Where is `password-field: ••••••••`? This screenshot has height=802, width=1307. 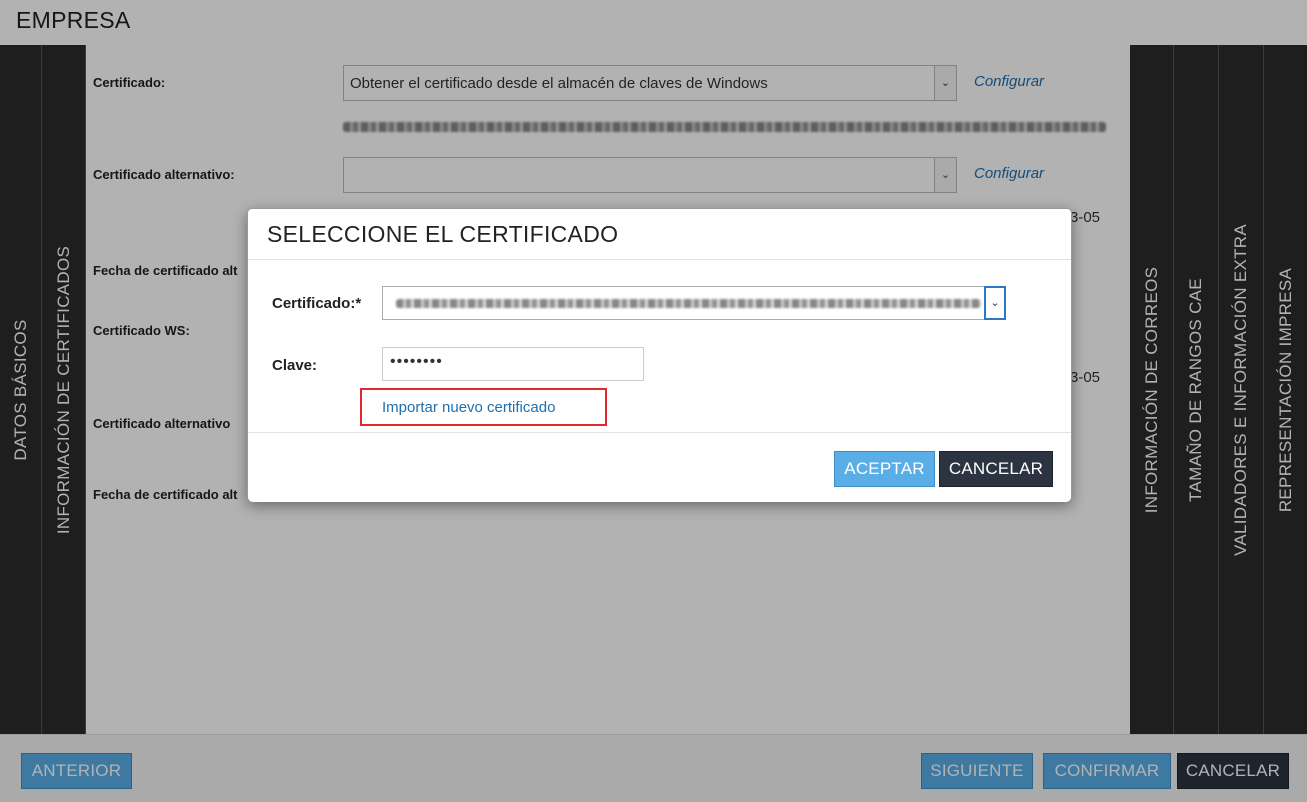 password-field: •••••••• is located at coordinates (513, 364).